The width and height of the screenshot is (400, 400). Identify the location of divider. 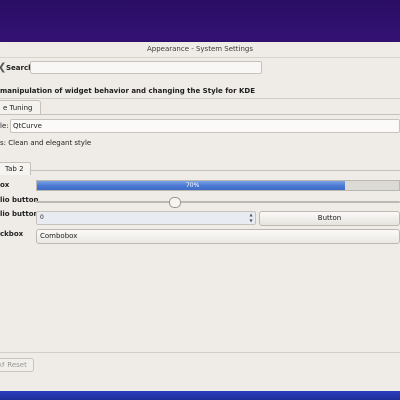
(200, 98).